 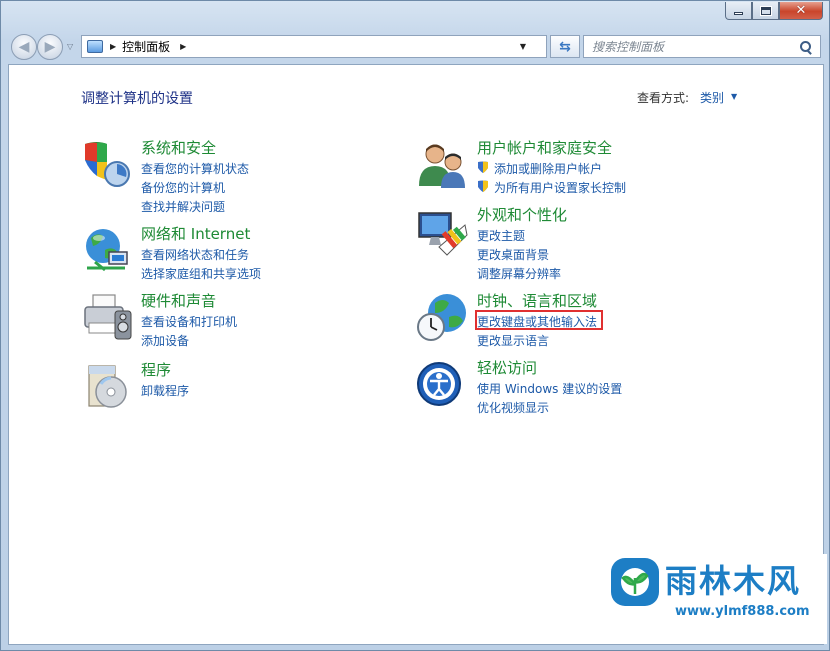 What do you see at coordinates (107, 251) in the screenshot?
I see `network-globe-icon` at bounding box center [107, 251].